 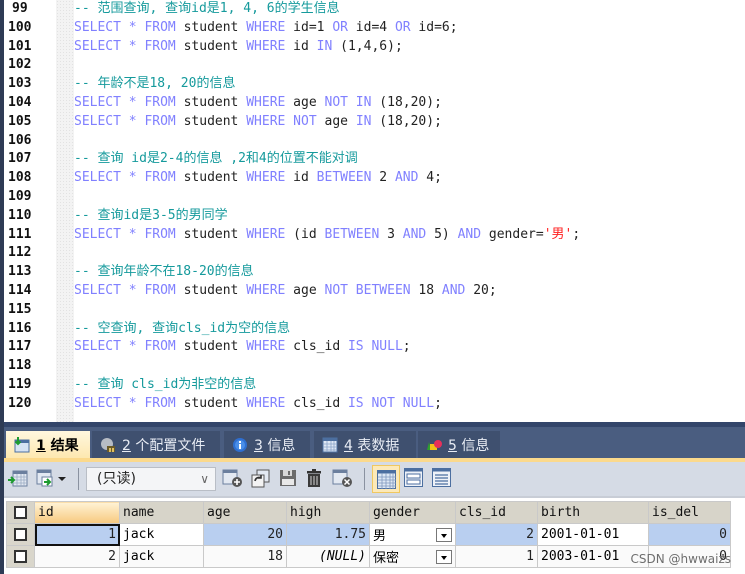 What do you see at coordinates (211, 234) in the screenshot?
I see `sql-text: student` at bounding box center [211, 234].